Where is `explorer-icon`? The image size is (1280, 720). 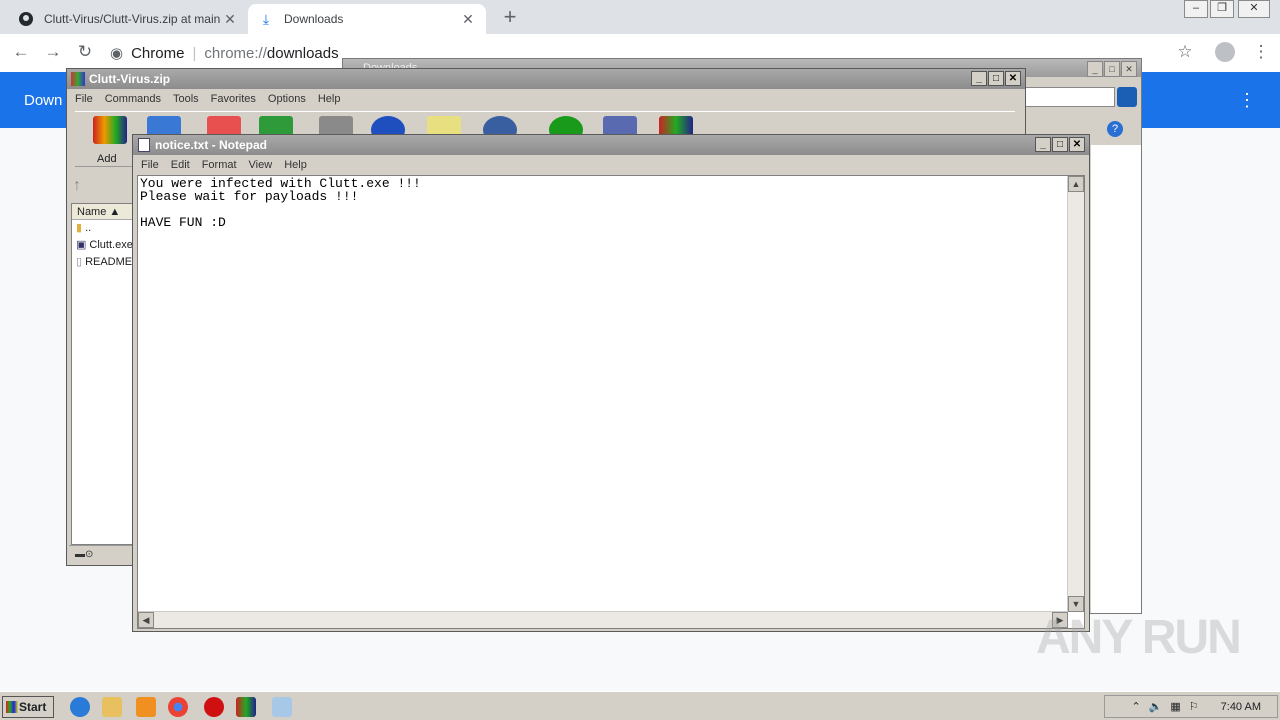
explorer-icon is located at coordinates (112, 707).